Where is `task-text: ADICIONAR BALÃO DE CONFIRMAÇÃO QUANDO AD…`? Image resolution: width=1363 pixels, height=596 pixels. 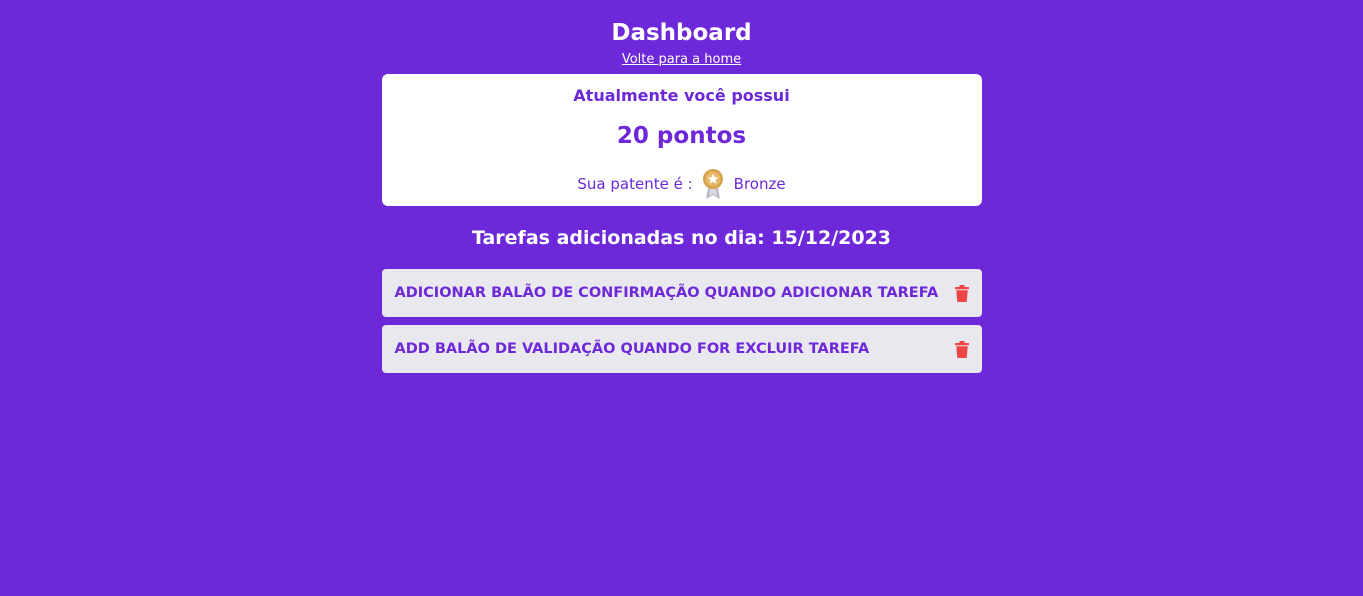
task-text: ADICIONAR BALÃO DE CONFIRMAÇÃO QUANDO AD… is located at coordinates (666, 293).